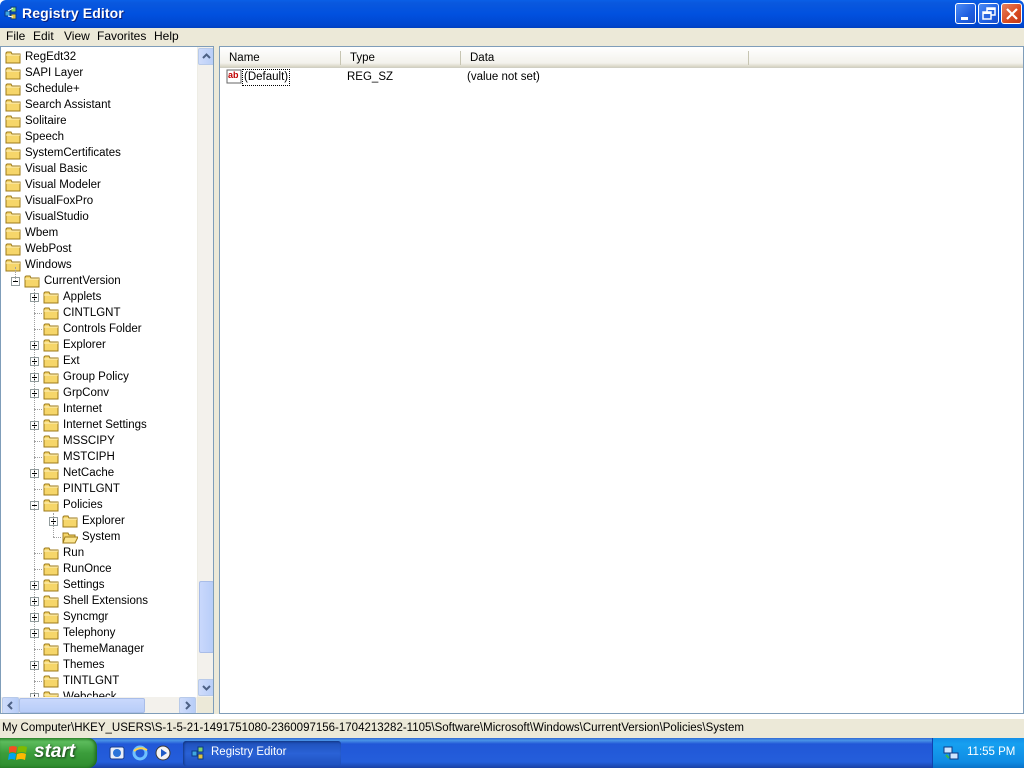 Image resolution: width=1024 pixels, height=768 pixels. What do you see at coordinates (121, 36) in the screenshot?
I see `menu-favorites: Favorites` at bounding box center [121, 36].